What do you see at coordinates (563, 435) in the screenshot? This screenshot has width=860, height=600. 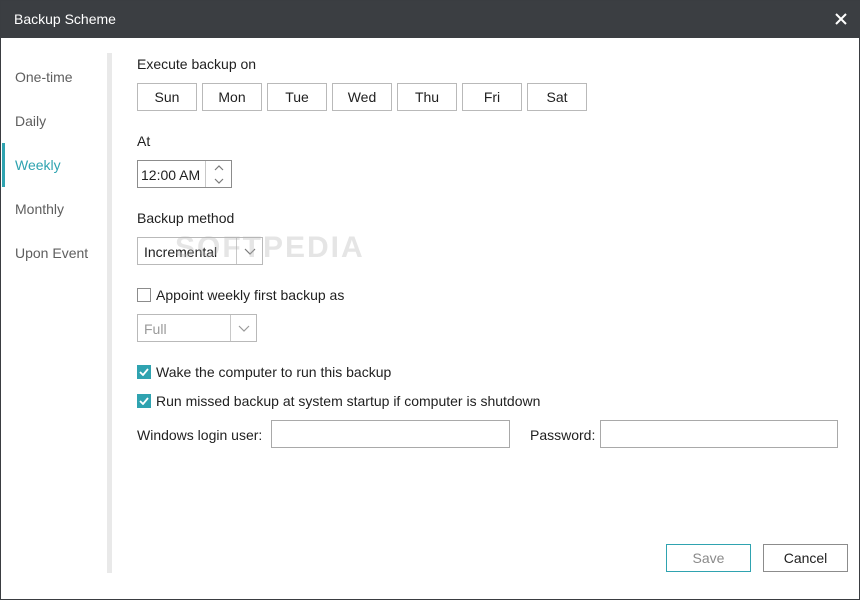 I see `password-label: Password:` at bounding box center [563, 435].